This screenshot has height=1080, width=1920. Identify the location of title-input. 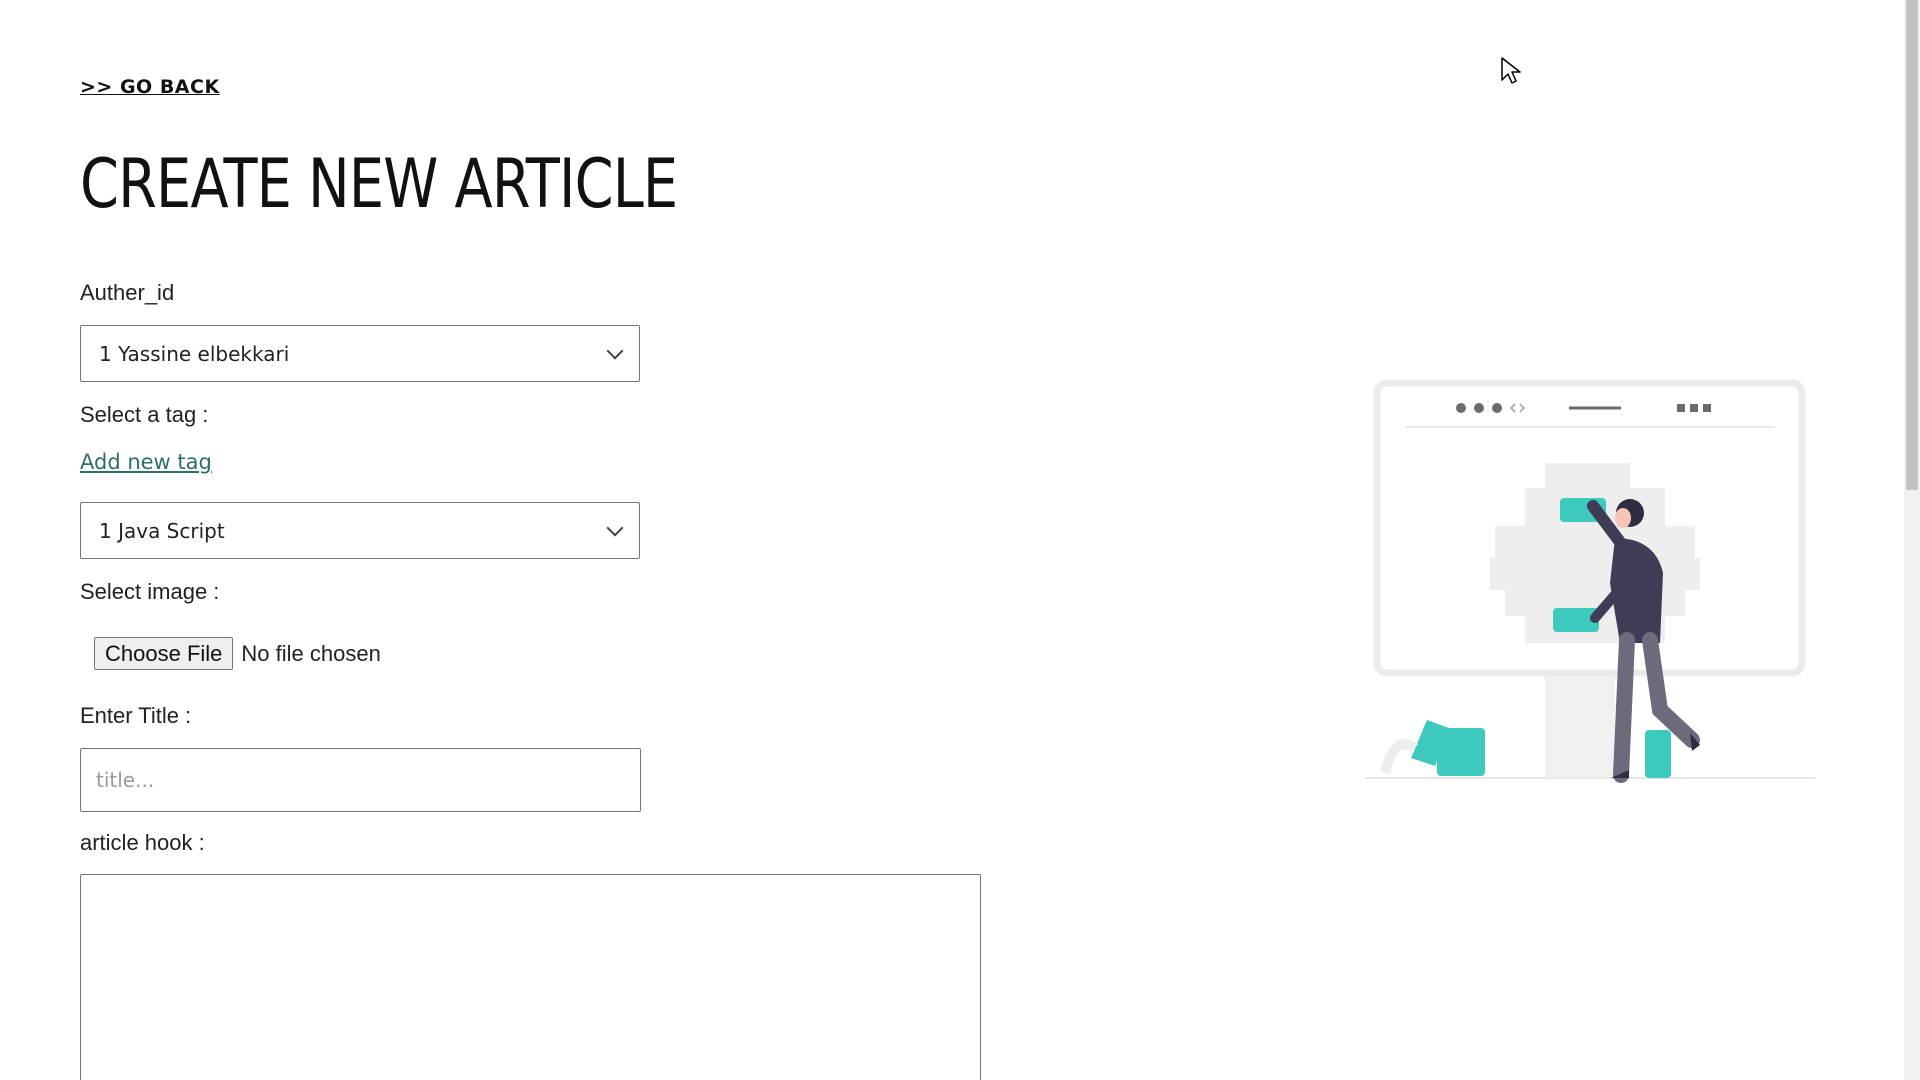
(360, 780).